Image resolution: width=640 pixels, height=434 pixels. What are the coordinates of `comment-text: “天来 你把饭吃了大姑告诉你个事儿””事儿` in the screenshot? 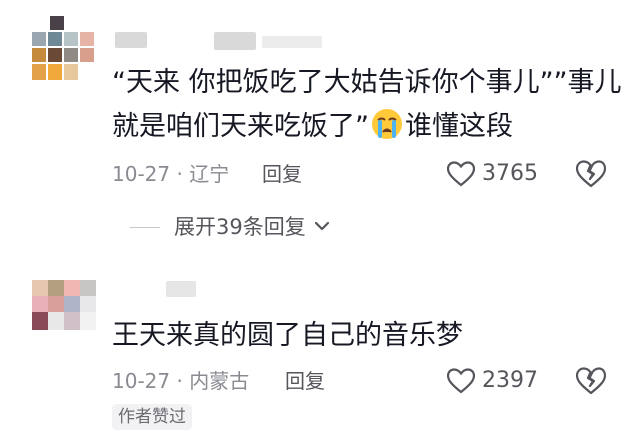 It's located at (367, 82).